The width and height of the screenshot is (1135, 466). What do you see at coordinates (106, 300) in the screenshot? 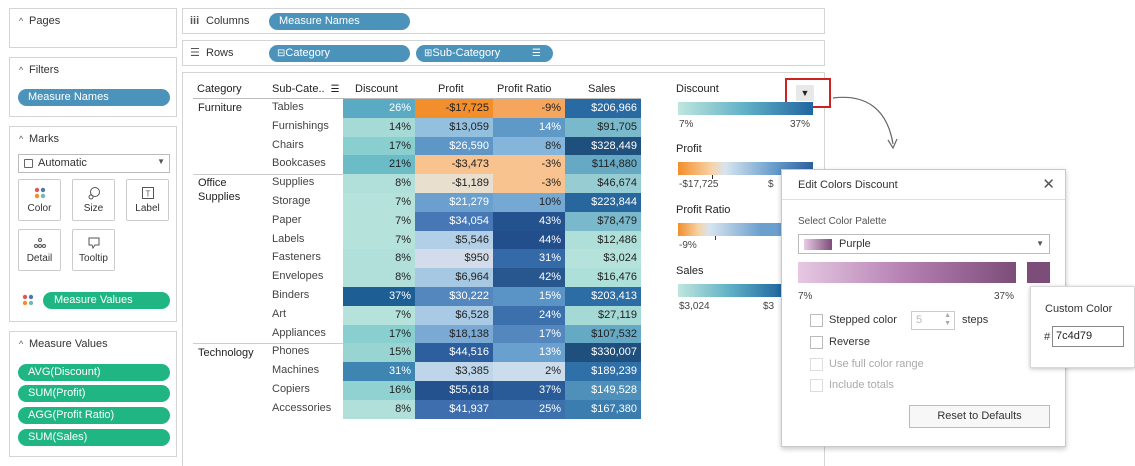
I see `marks-measure-values-pill: Measure Values` at bounding box center [106, 300].